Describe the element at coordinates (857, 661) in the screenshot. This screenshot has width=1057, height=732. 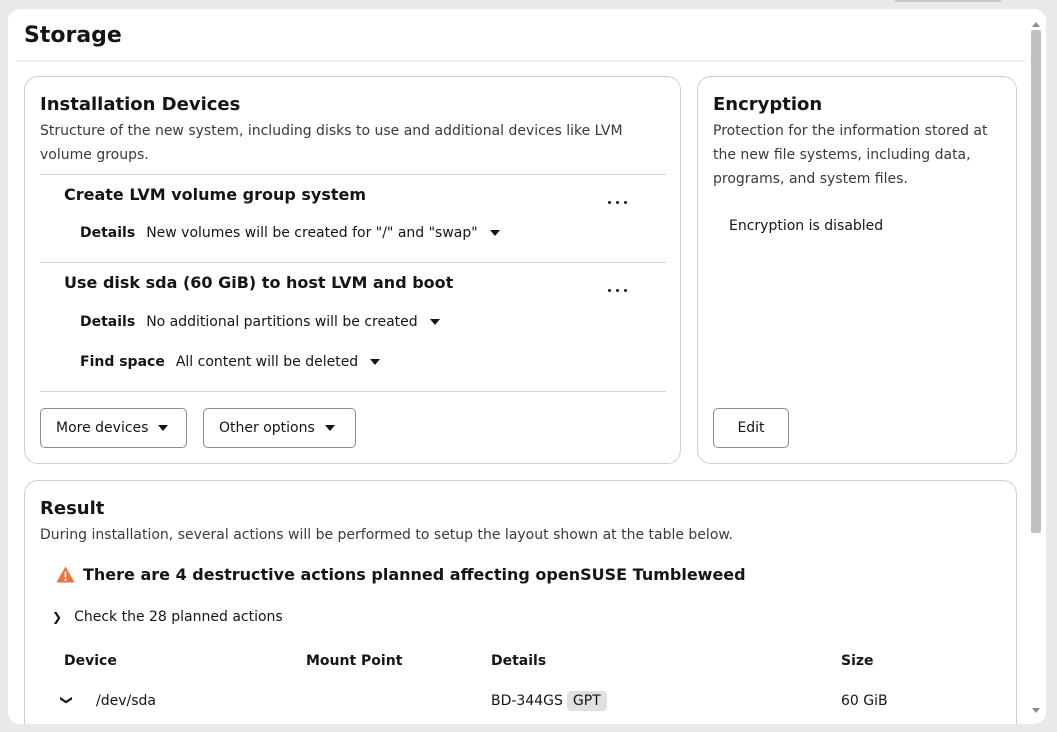
I see `column-header-size: Size` at that location.